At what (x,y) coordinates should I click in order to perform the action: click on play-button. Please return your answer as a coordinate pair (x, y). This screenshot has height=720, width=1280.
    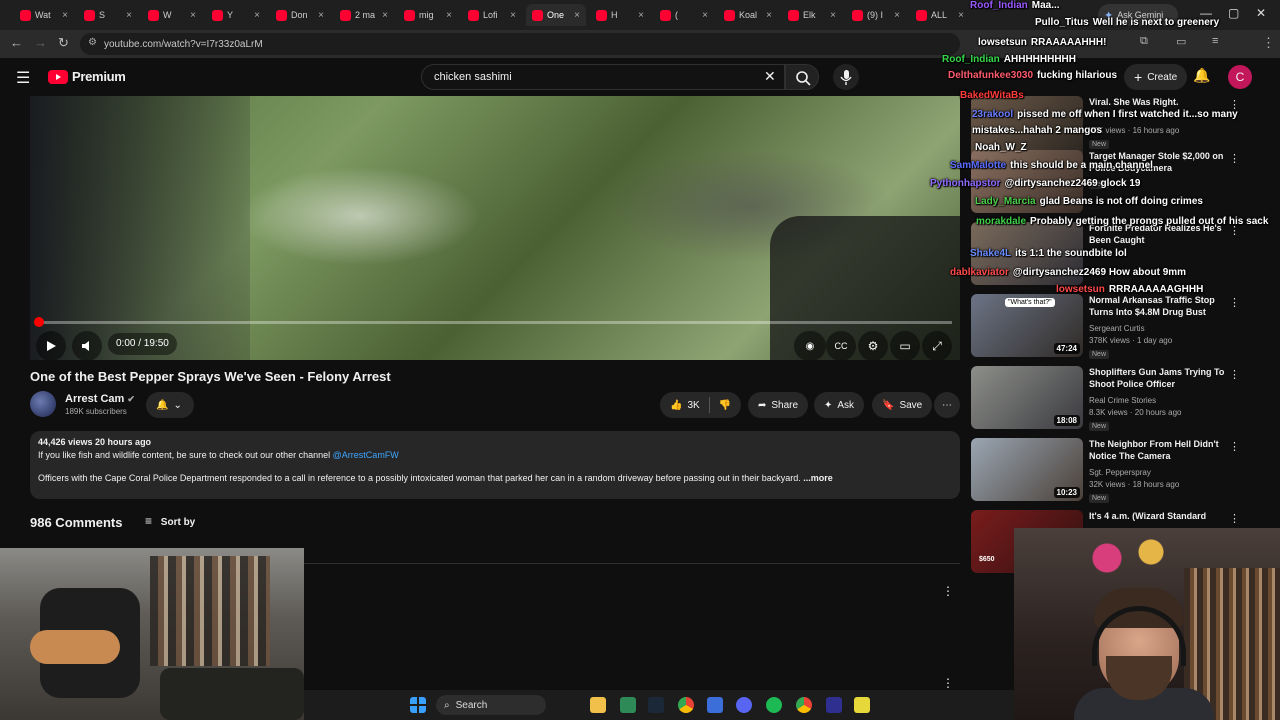
    Looking at the image, I should click on (51, 345).